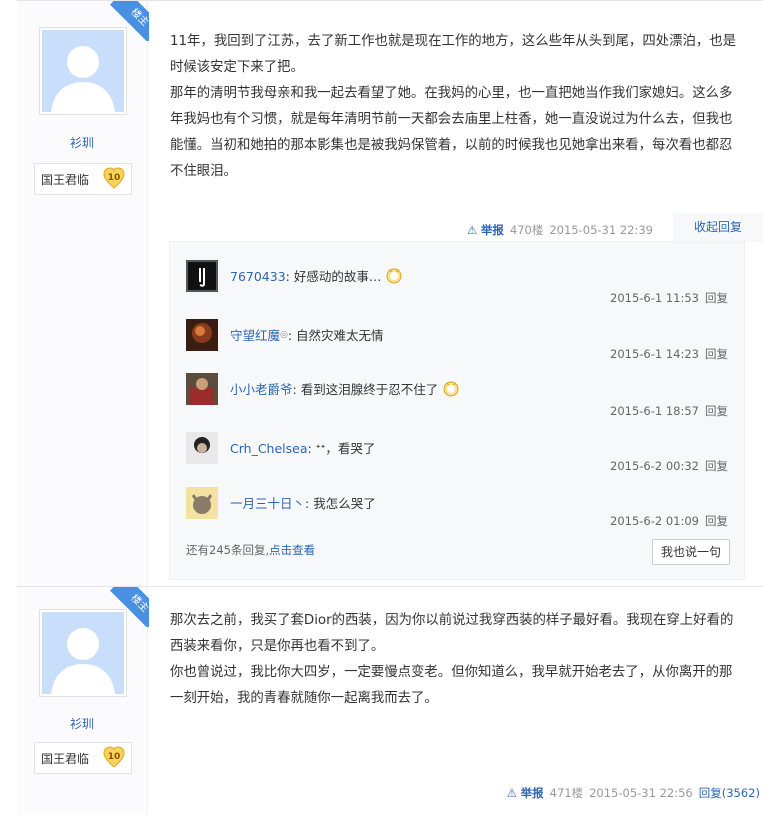 This screenshot has height=815, width=763. I want to click on post-time: 2015-05-31 22:39, so click(601, 230).